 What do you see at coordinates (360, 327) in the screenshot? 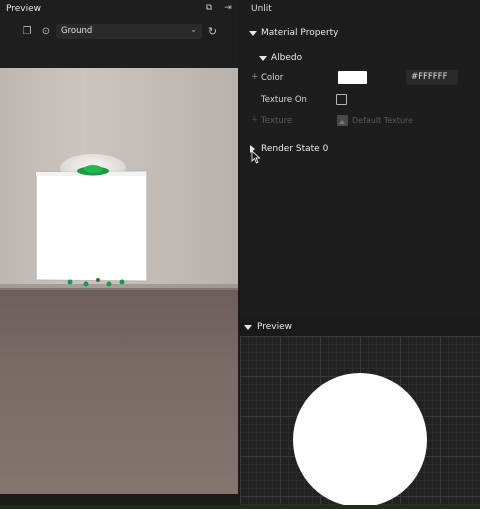
I see `preview-header: Preview` at bounding box center [360, 327].